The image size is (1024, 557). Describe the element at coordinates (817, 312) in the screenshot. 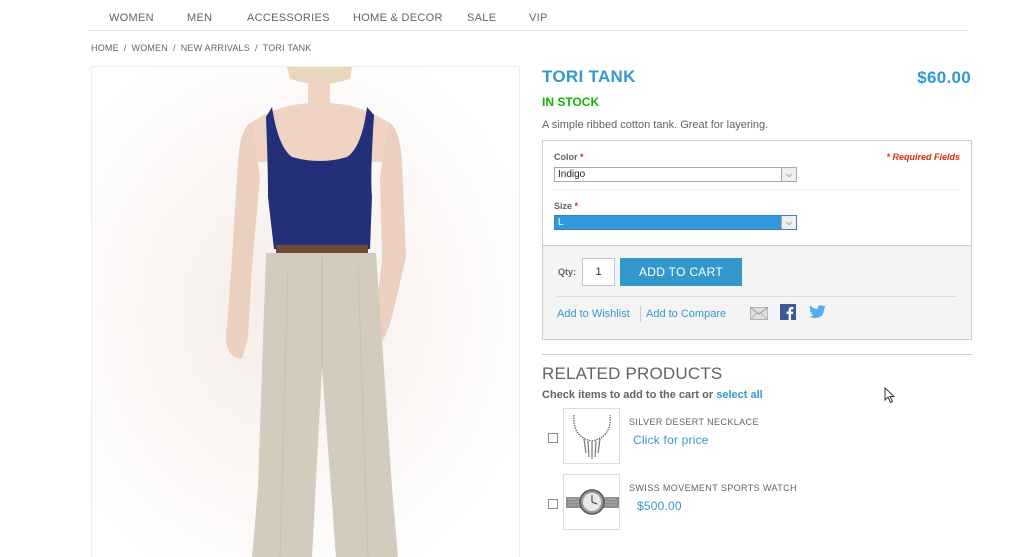

I see `twitter-icon` at that location.